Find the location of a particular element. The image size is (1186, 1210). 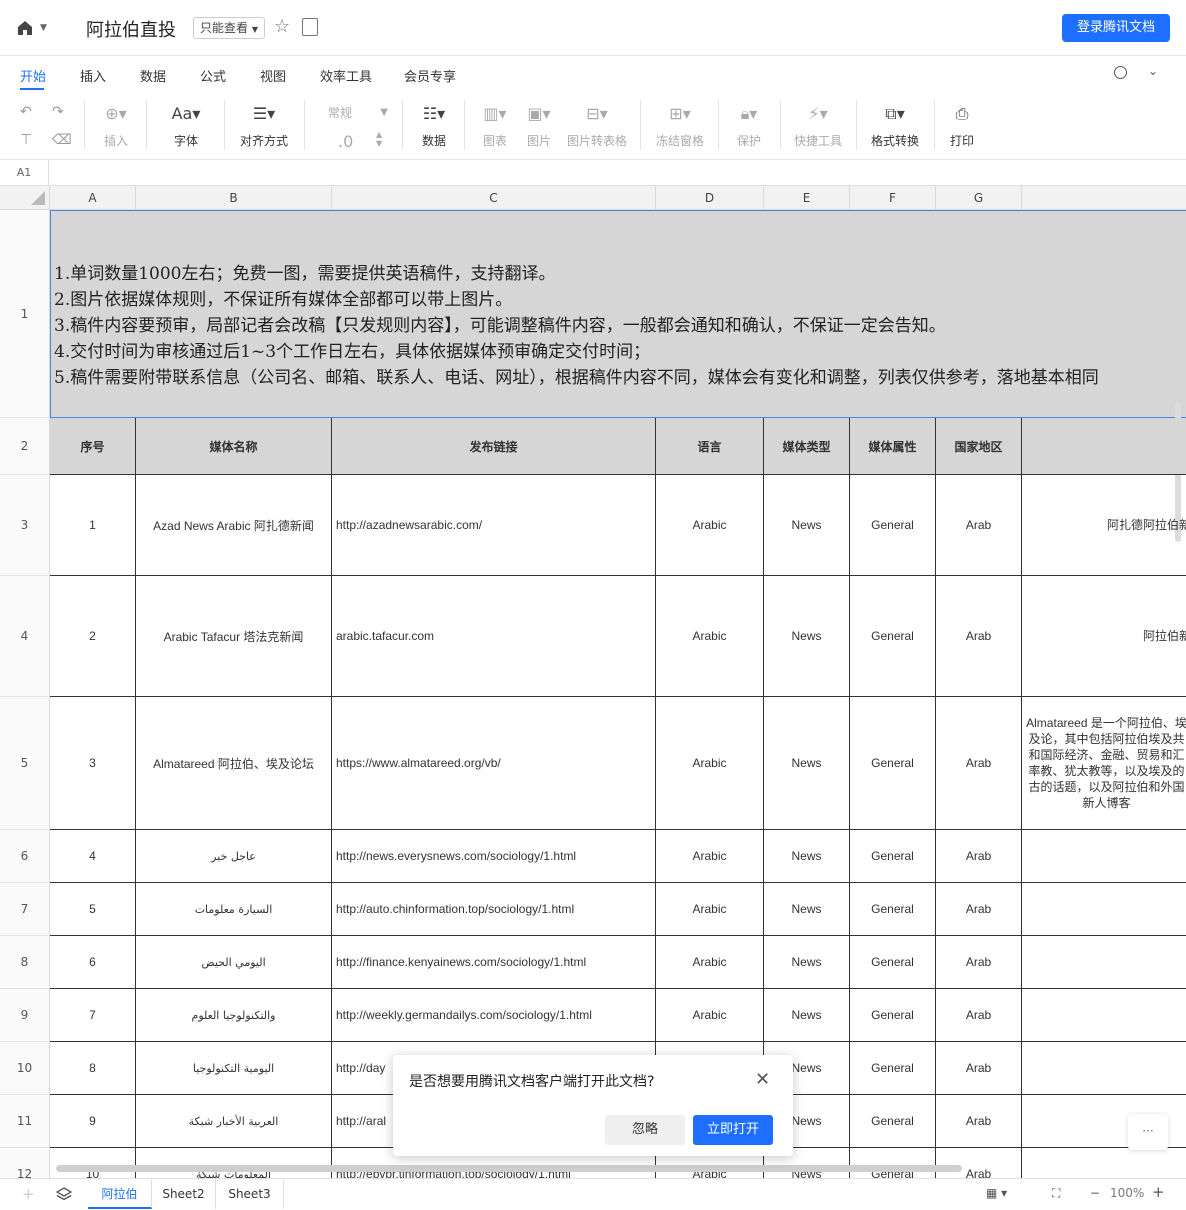

star-icon: ☆ is located at coordinates (282, 26).